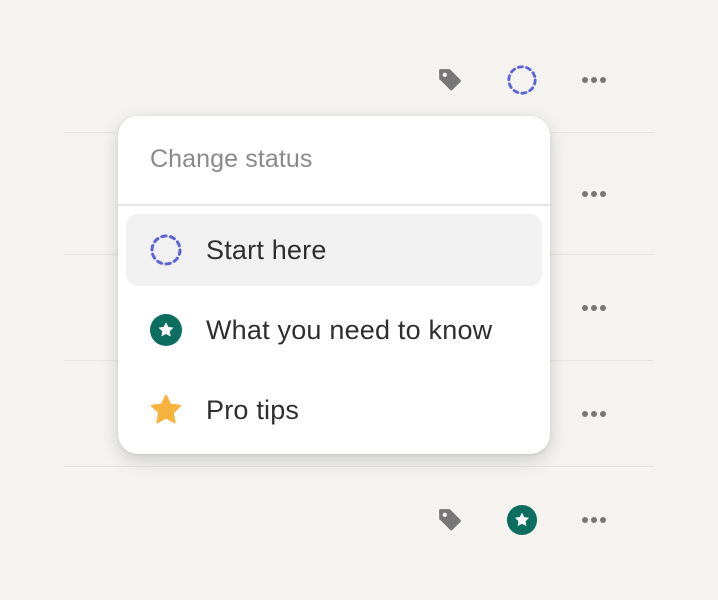  I want to click on menu-item-start-here: Start here, so click(334, 250).